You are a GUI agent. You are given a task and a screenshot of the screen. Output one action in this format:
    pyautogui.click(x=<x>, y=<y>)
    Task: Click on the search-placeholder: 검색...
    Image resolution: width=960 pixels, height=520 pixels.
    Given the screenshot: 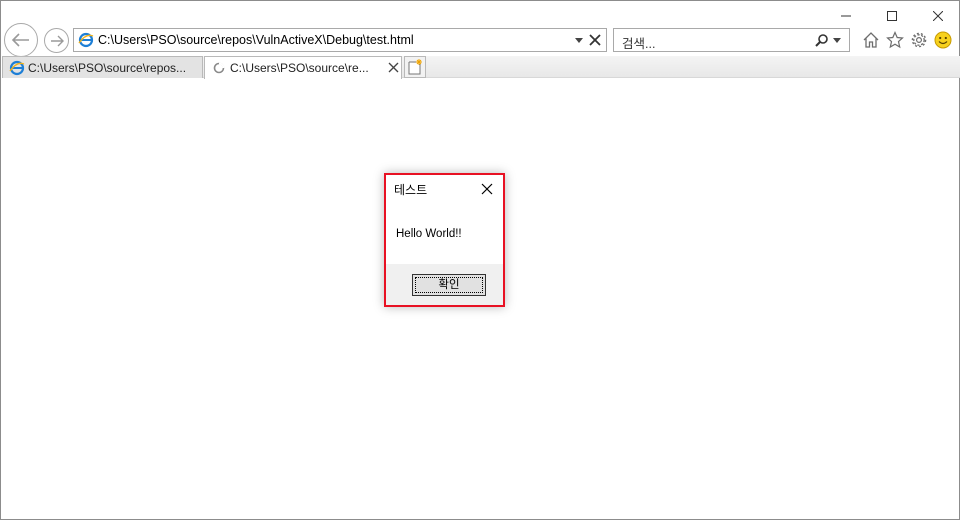 What is the action you would take?
    pyautogui.click(x=639, y=44)
    